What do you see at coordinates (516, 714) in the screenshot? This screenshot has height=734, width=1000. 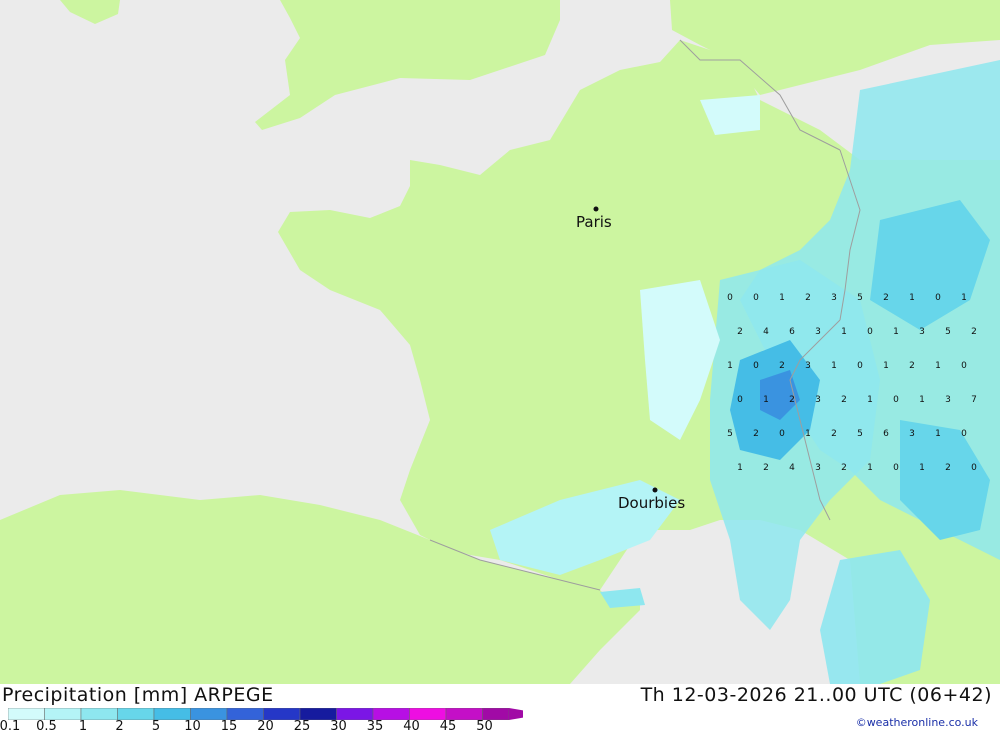 I see `colorbar-arrow` at bounding box center [516, 714].